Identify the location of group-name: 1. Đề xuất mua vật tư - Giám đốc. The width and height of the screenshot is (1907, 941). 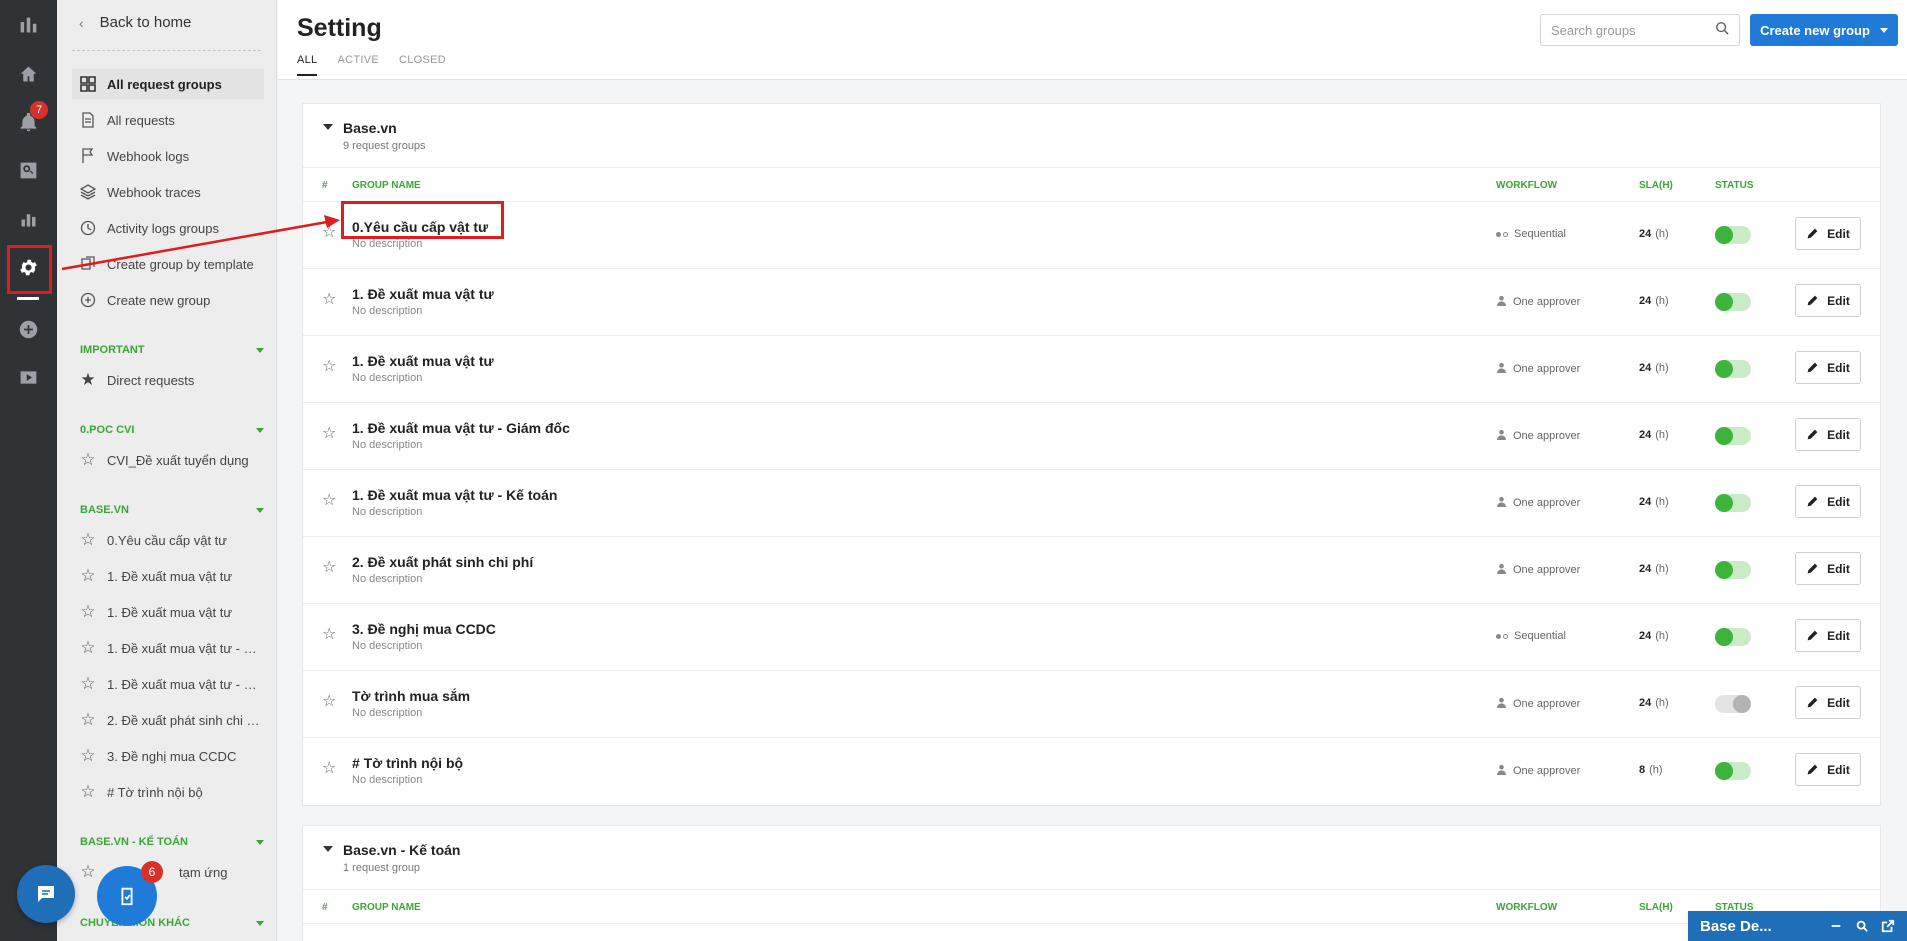
(461, 428).